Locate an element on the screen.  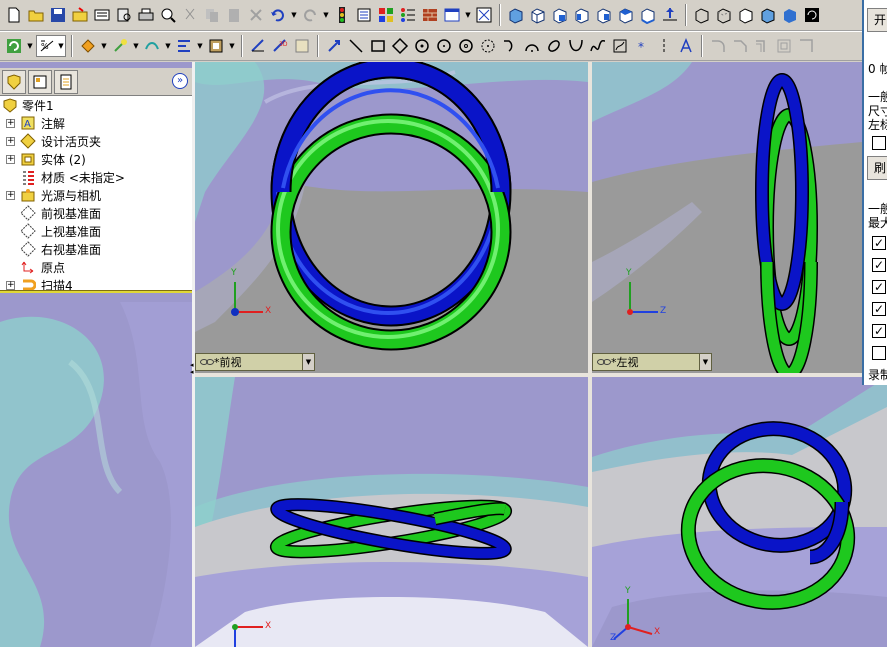
tree-item: + A 注解 is located at coordinates (96, 123).